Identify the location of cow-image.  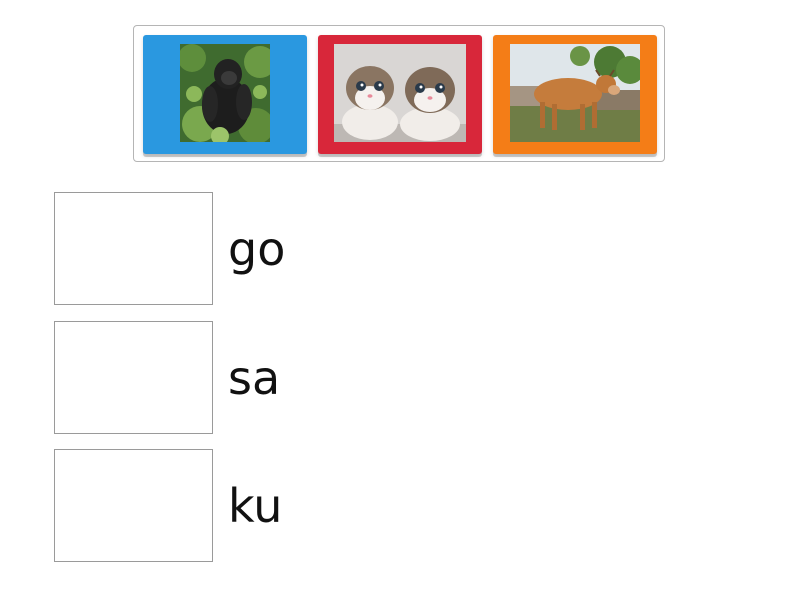
(575, 93).